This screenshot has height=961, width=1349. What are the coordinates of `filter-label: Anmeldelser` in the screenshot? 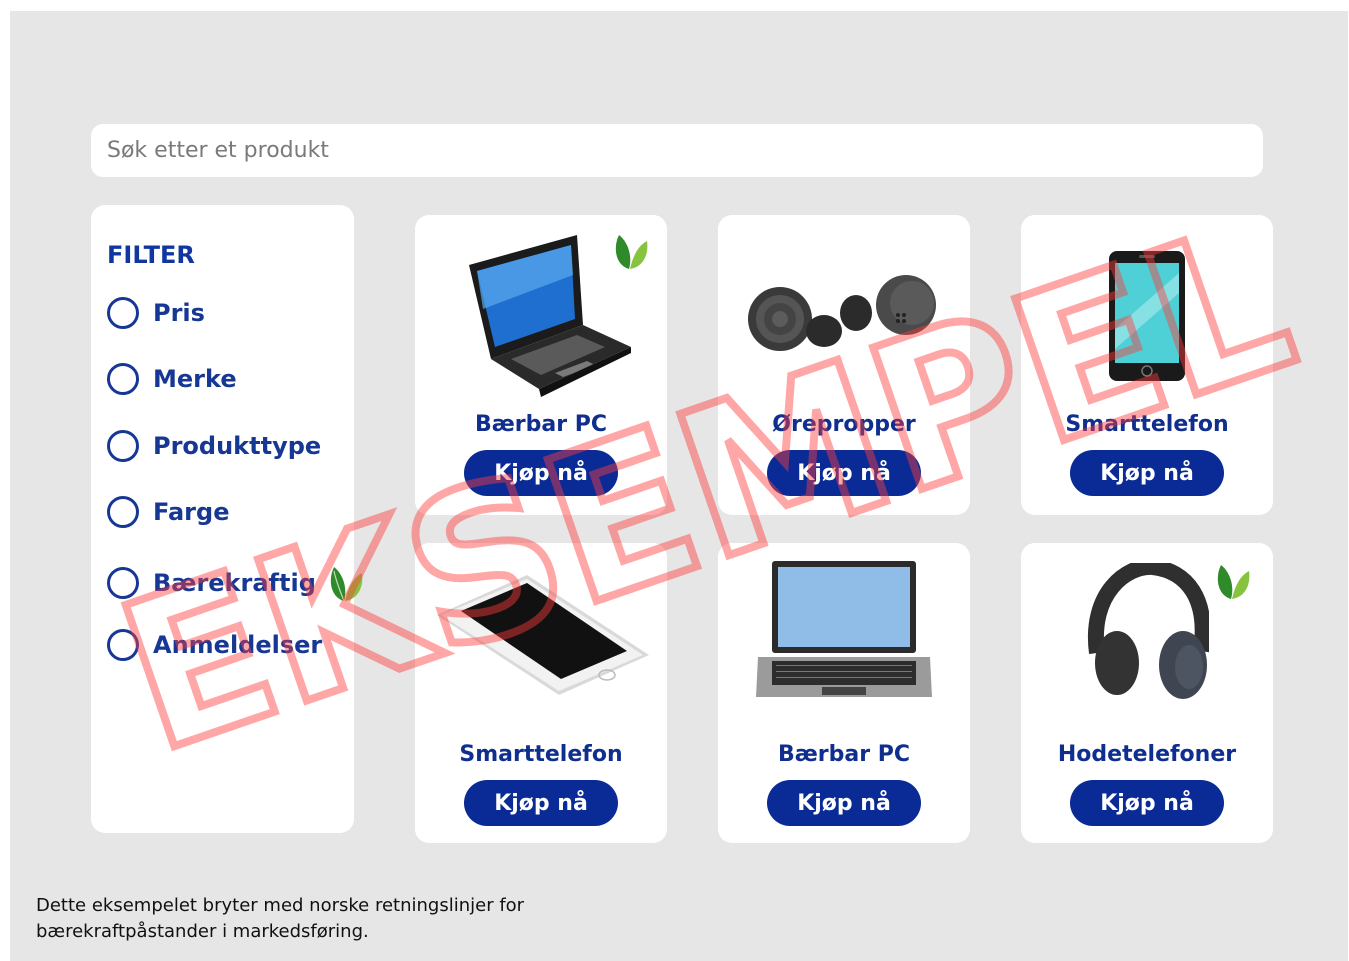 It's located at (238, 645).